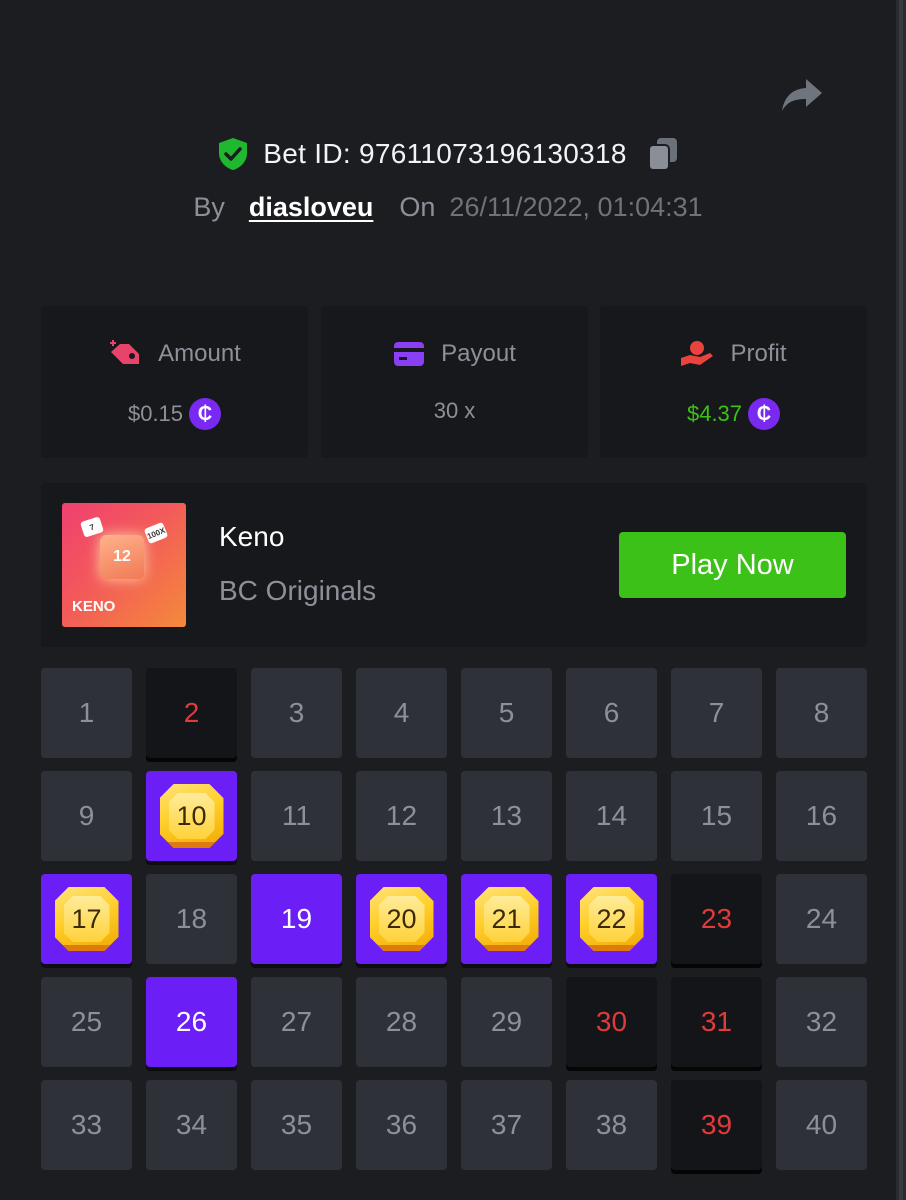 The height and width of the screenshot is (1200, 906). What do you see at coordinates (901, 600) in the screenshot?
I see `scrollbar-thumb` at bounding box center [901, 600].